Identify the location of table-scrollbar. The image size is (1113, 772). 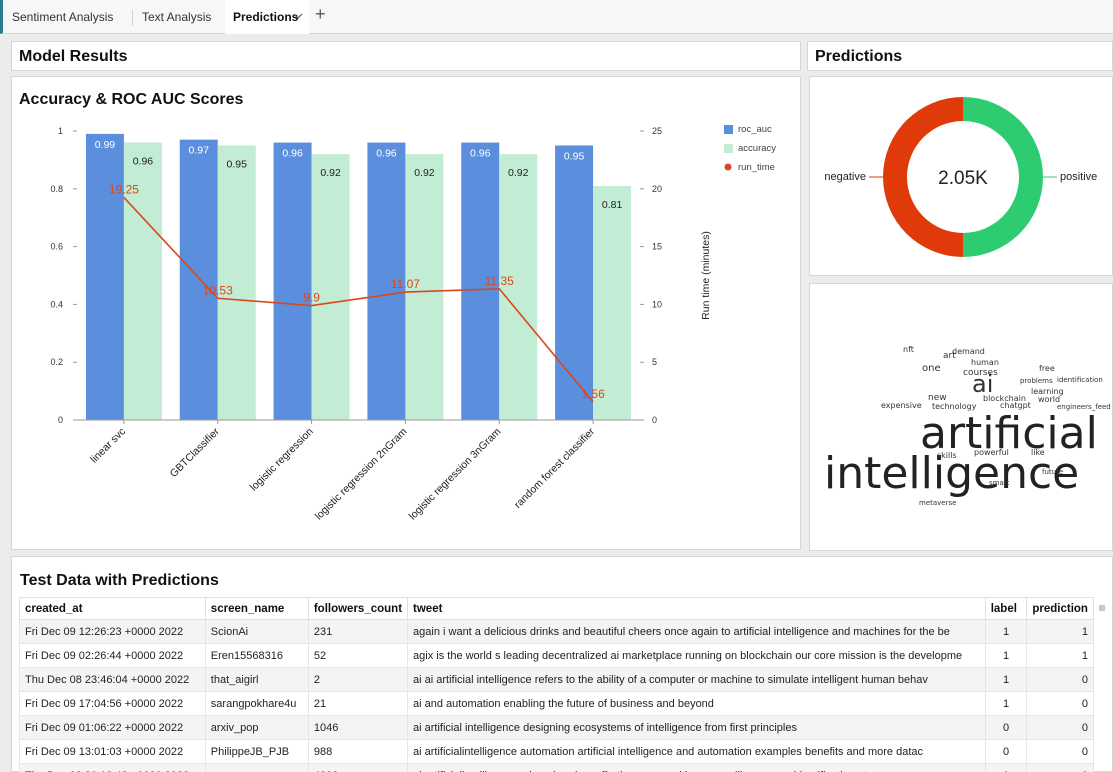
(1102, 608).